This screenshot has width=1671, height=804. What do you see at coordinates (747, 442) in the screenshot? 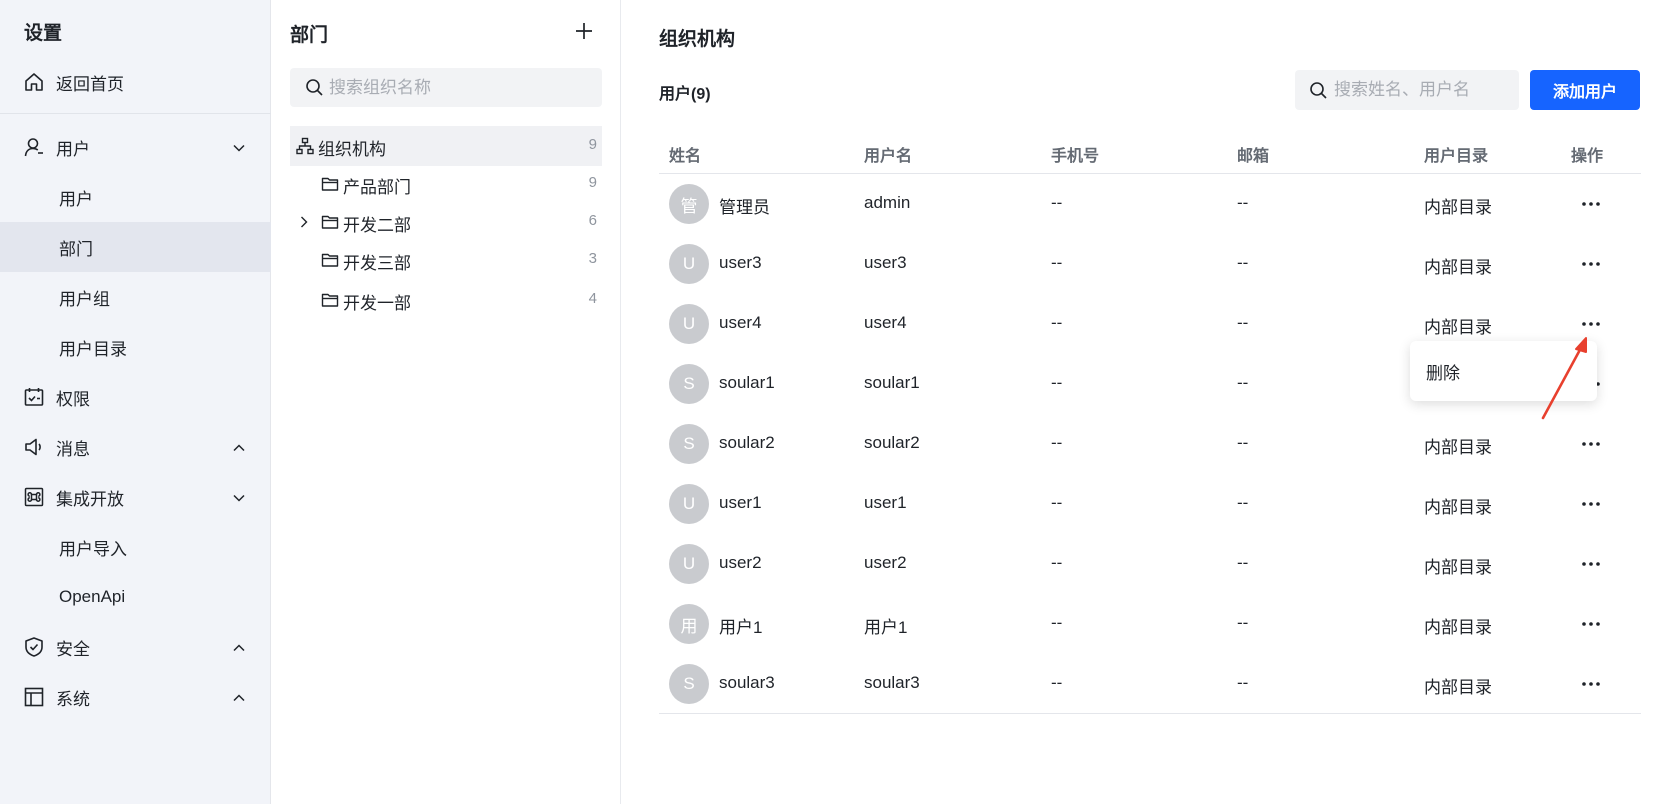
I see `cell-name: soular2` at bounding box center [747, 442].